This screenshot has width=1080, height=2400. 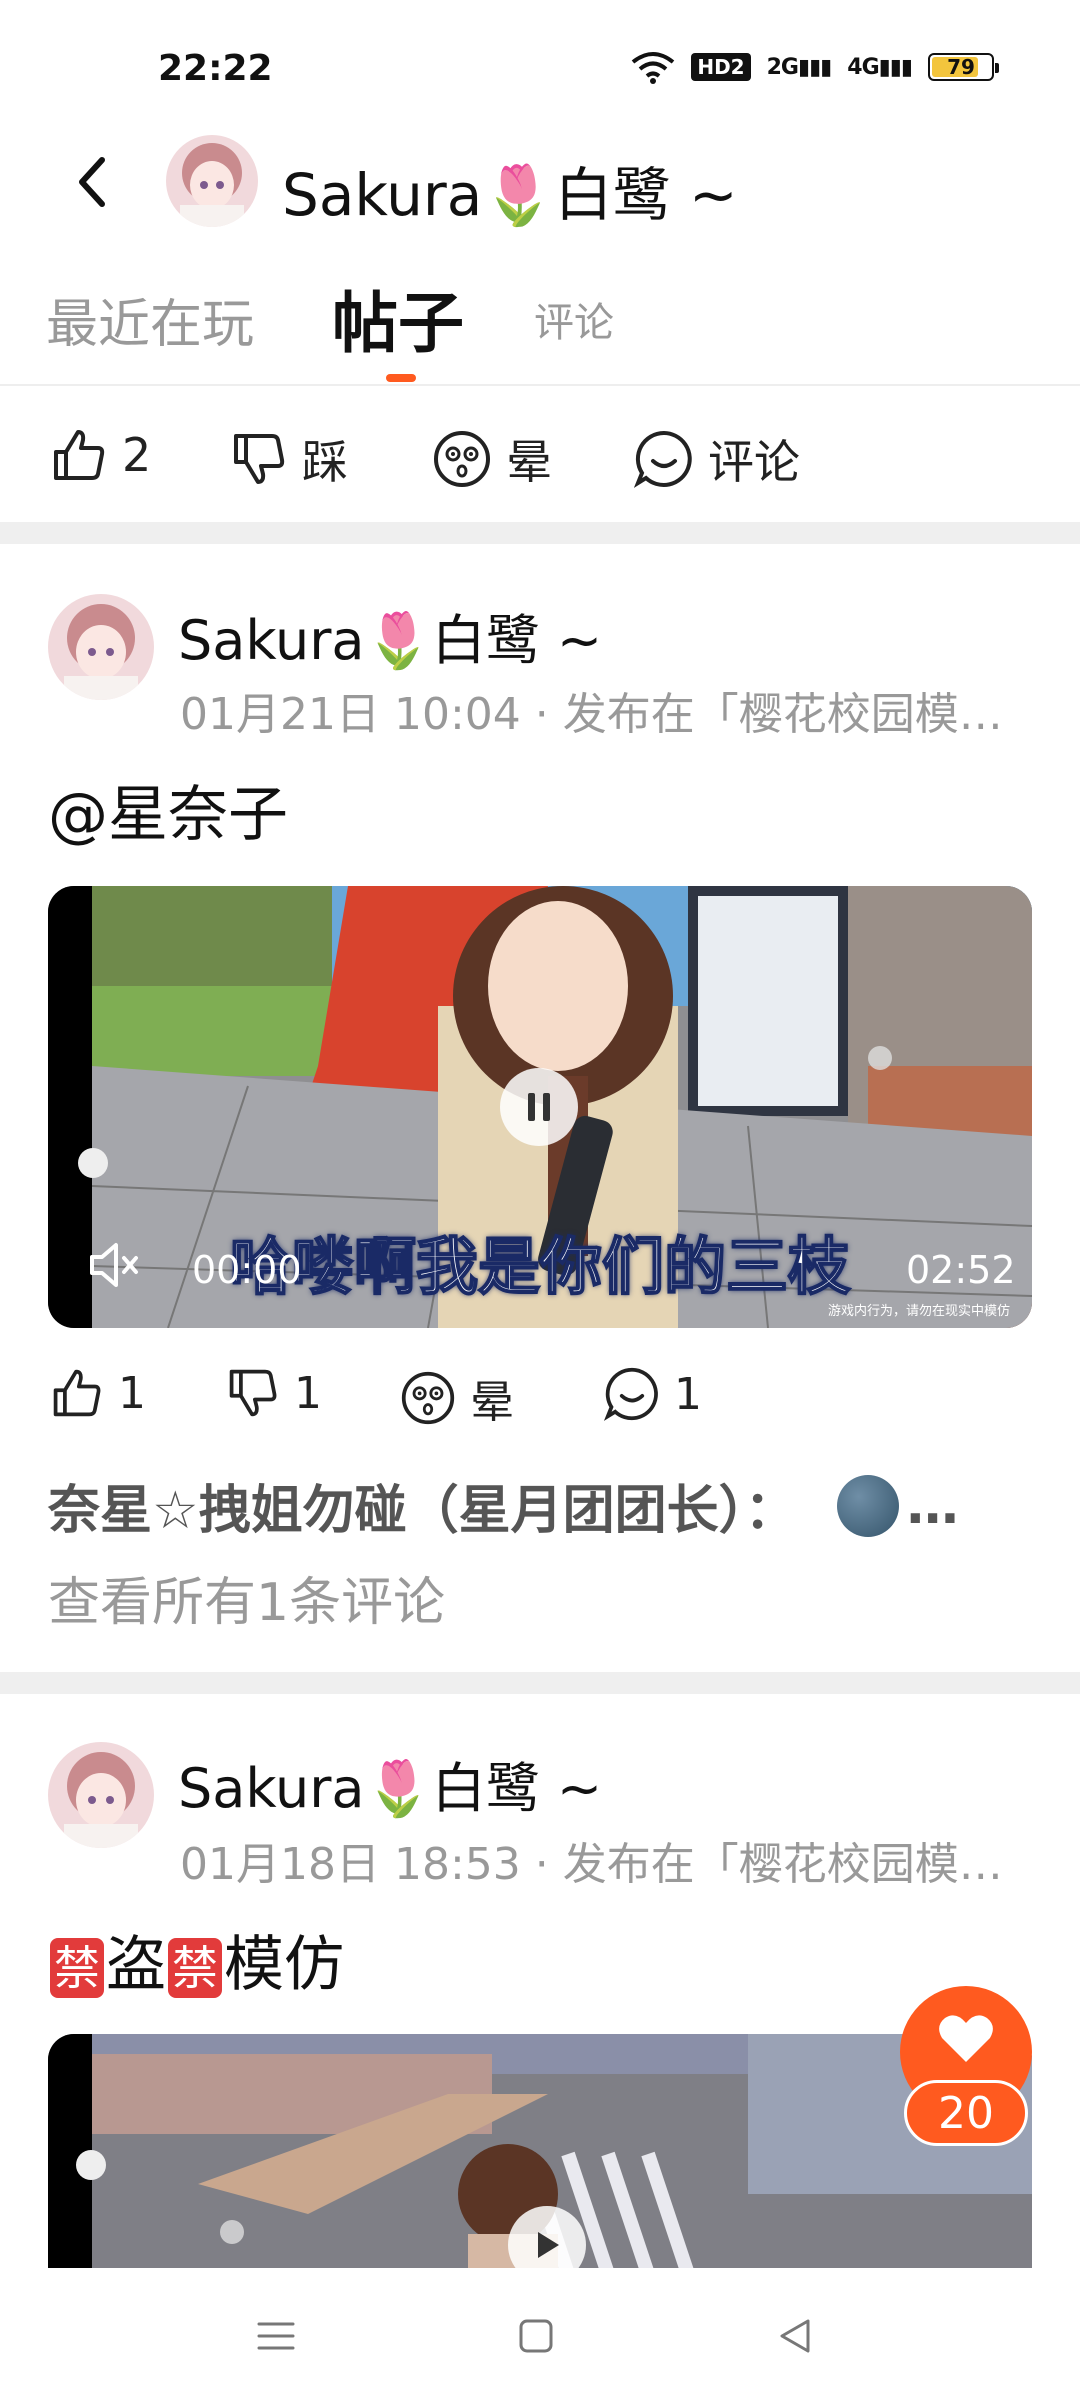 What do you see at coordinates (398, 318) in the screenshot?
I see `tab-posts: 帖子` at bounding box center [398, 318].